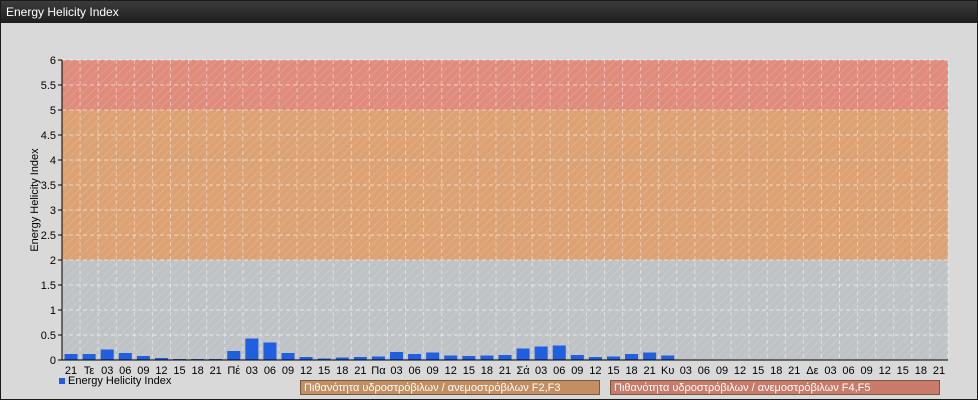 This screenshot has height=400, width=978. What do you see at coordinates (631, 371) in the screenshot?
I see `x-tick-label-31: 18` at bounding box center [631, 371].